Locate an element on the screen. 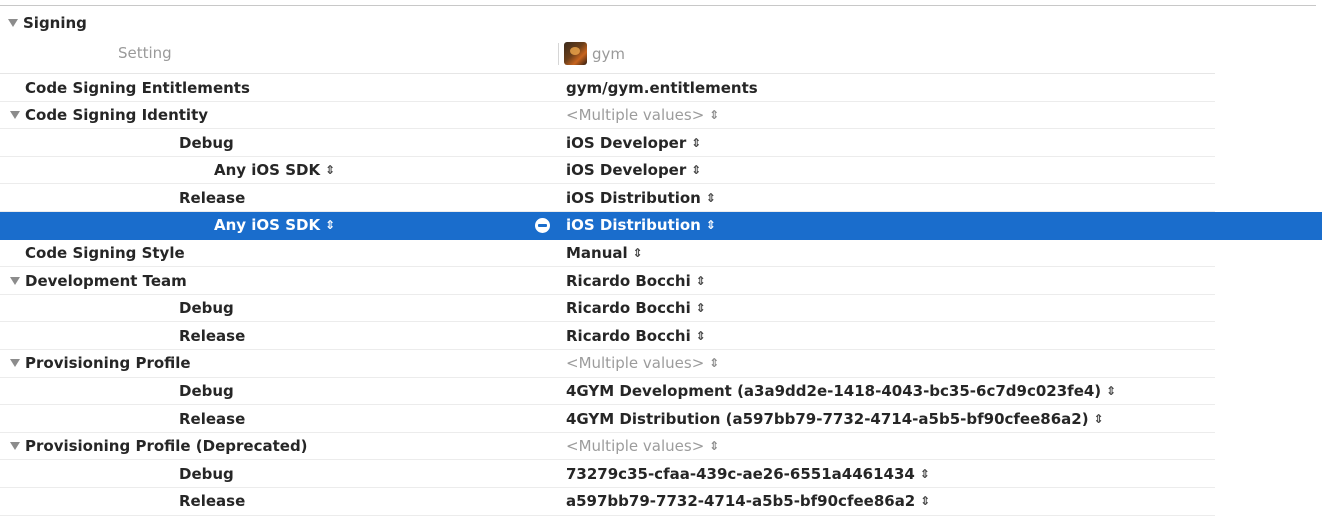 Image resolution: width=1322 pixels, height=517 pixels. setting-label-cell: Provisioning Profile (Deprecated) is located at coordinates (159, 446).